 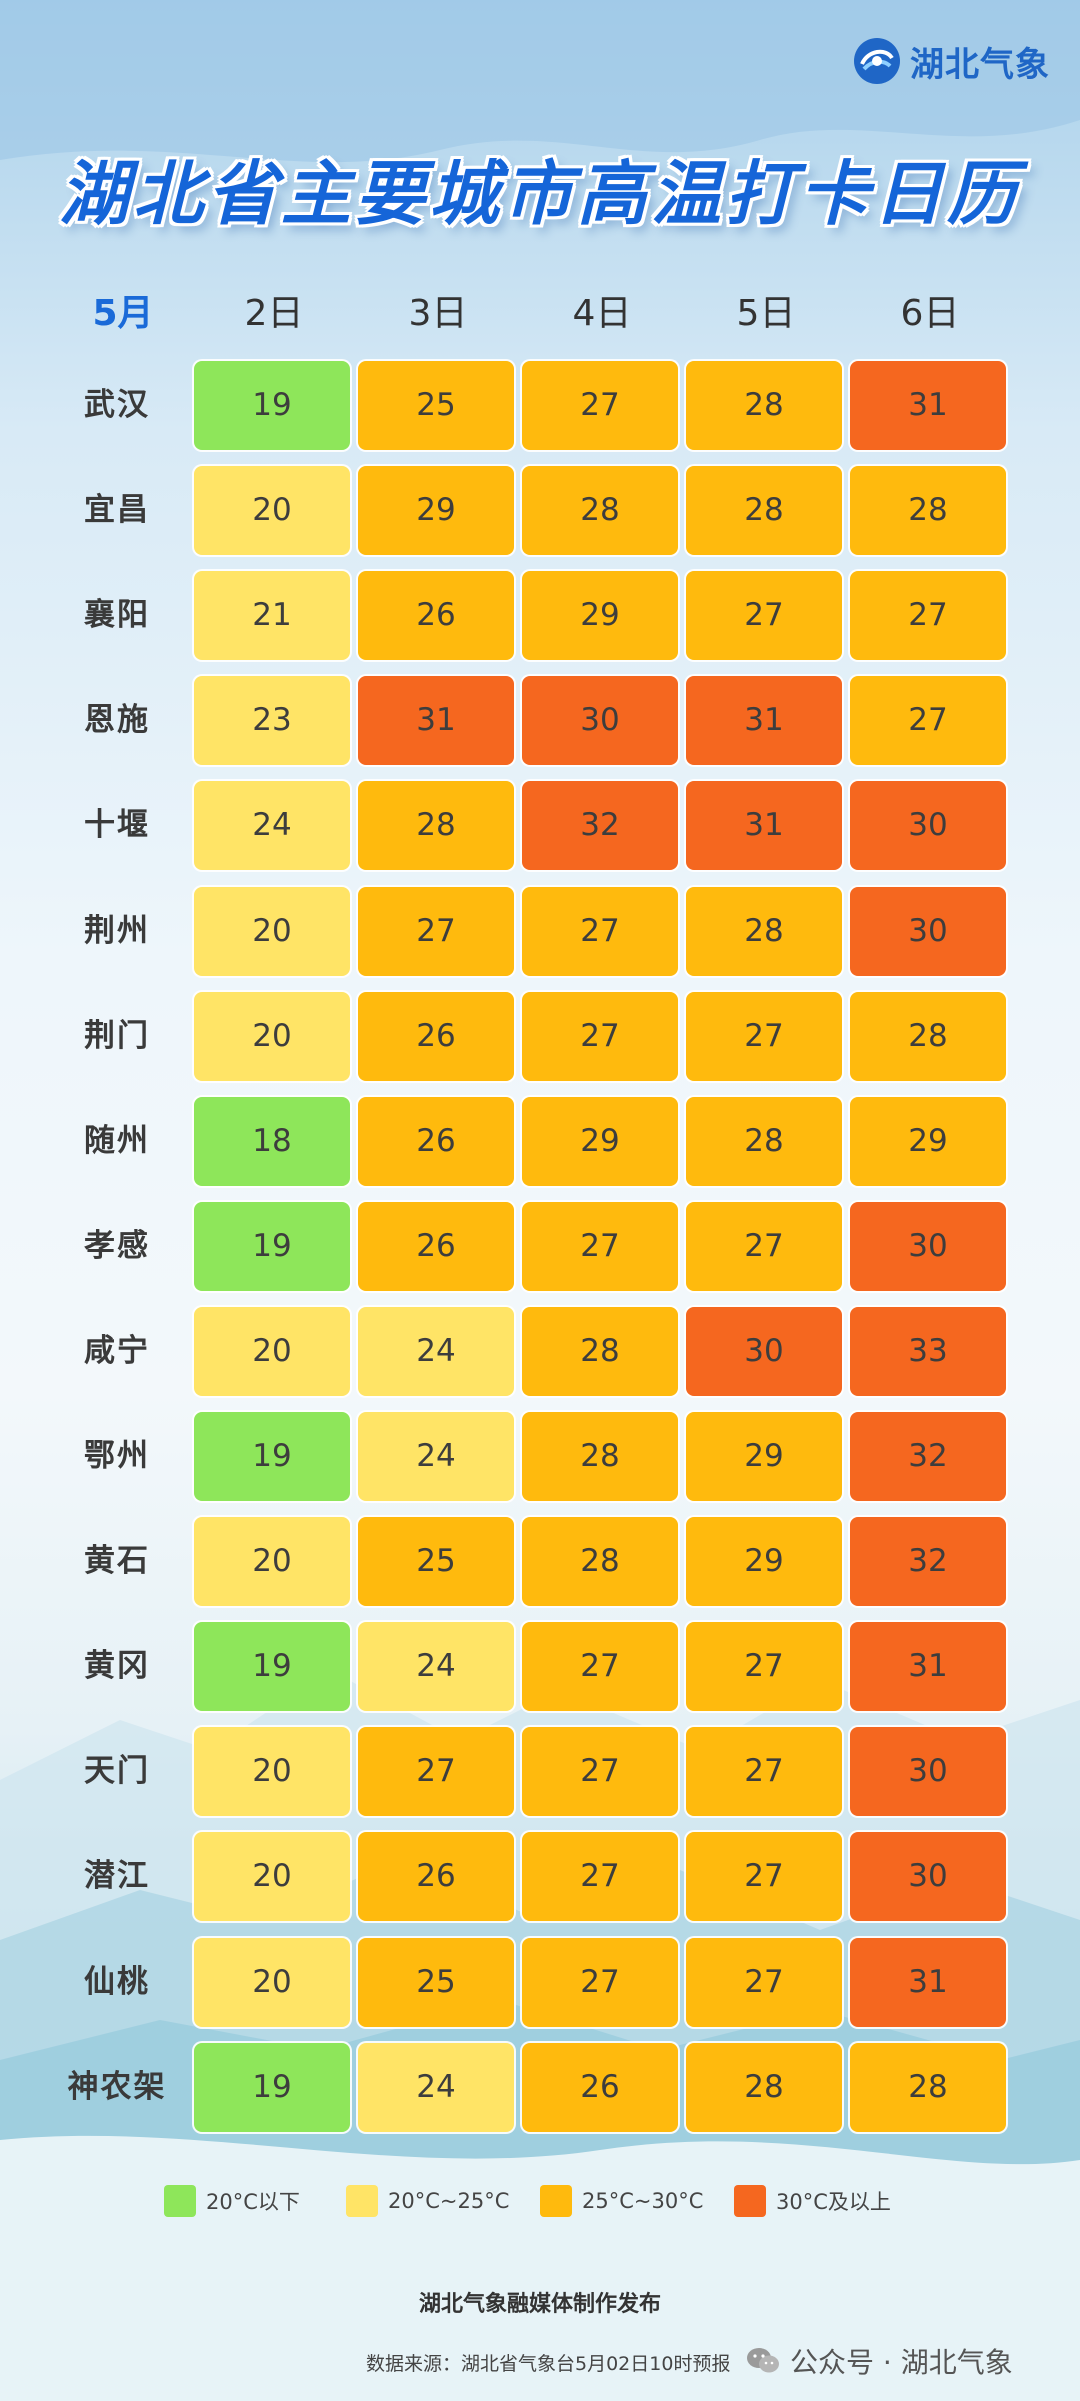 I want to click on publisher-credit: 湖北气象融媒体制作发布, so click(x=539, y=2304).